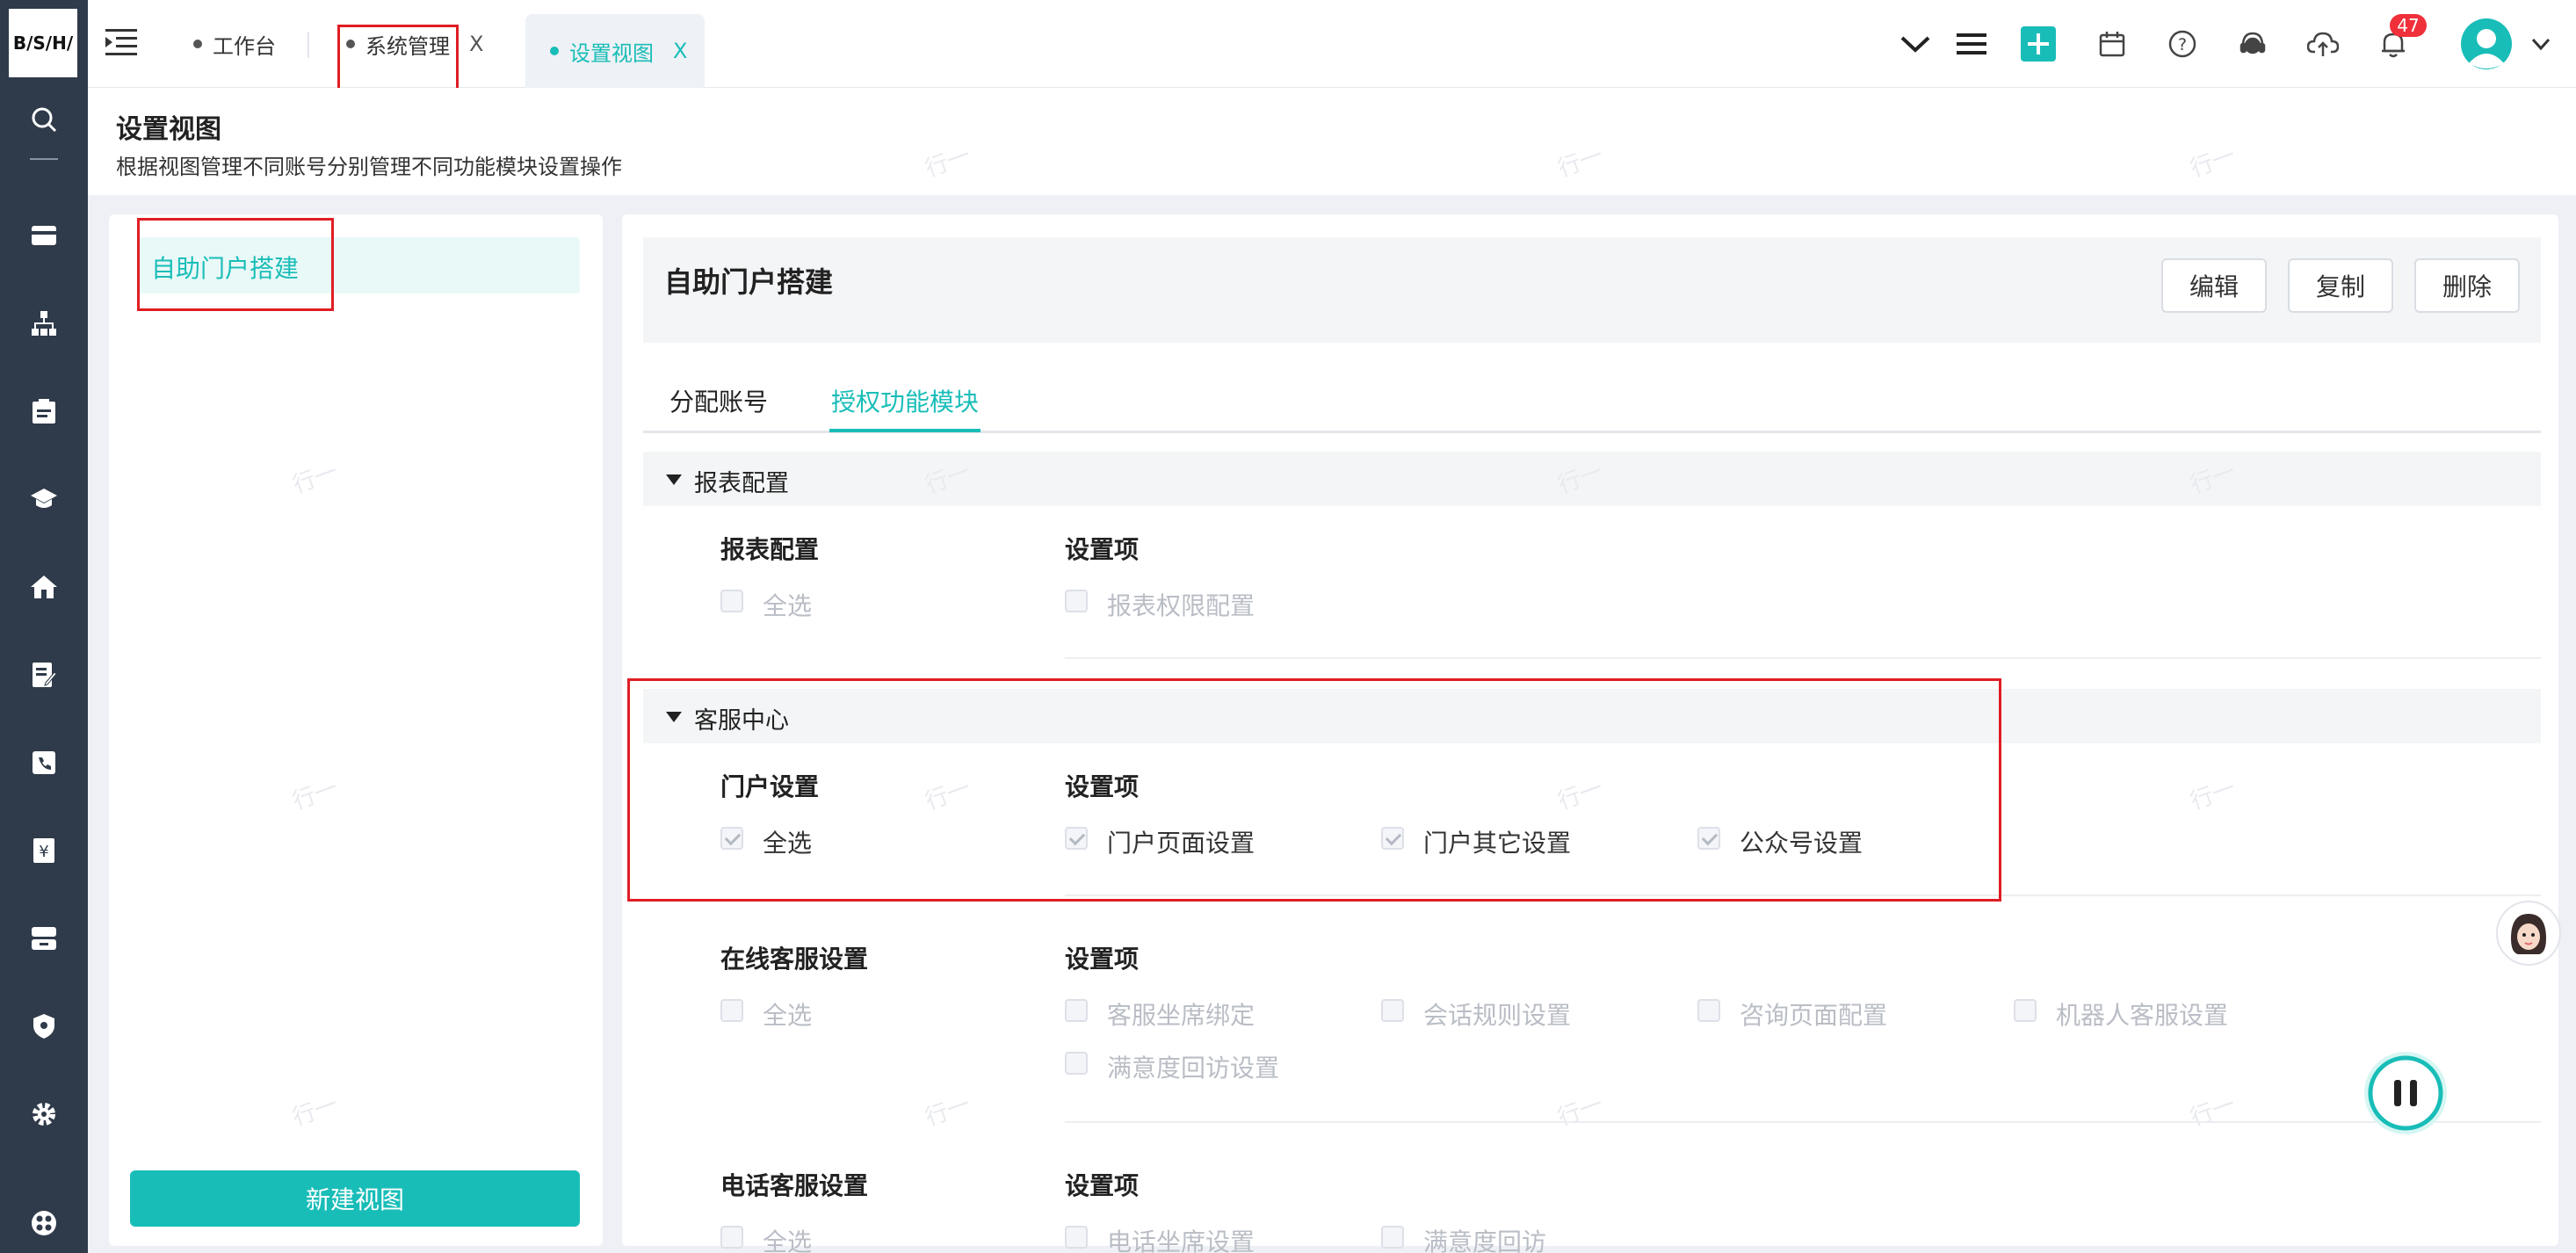  I want to click on clipboard-icon, so click(44, 411).